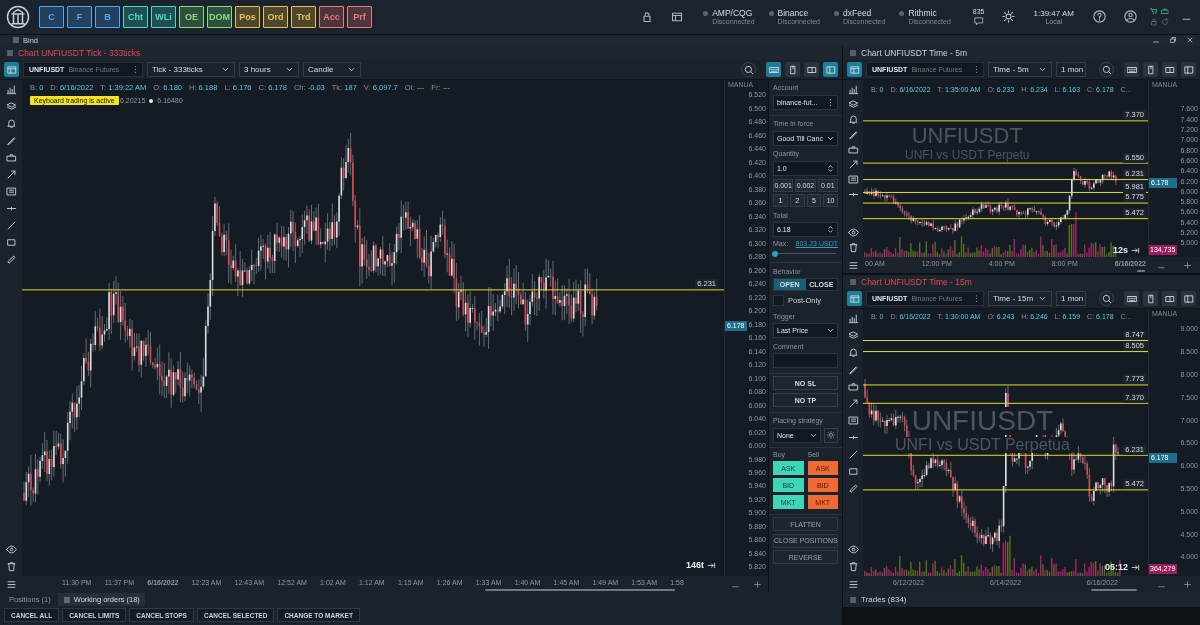 The image size is (1200, 625). Describe the element at coordinates (332, 70) in the screenshot. I see `dropdown: Candle` at that location.